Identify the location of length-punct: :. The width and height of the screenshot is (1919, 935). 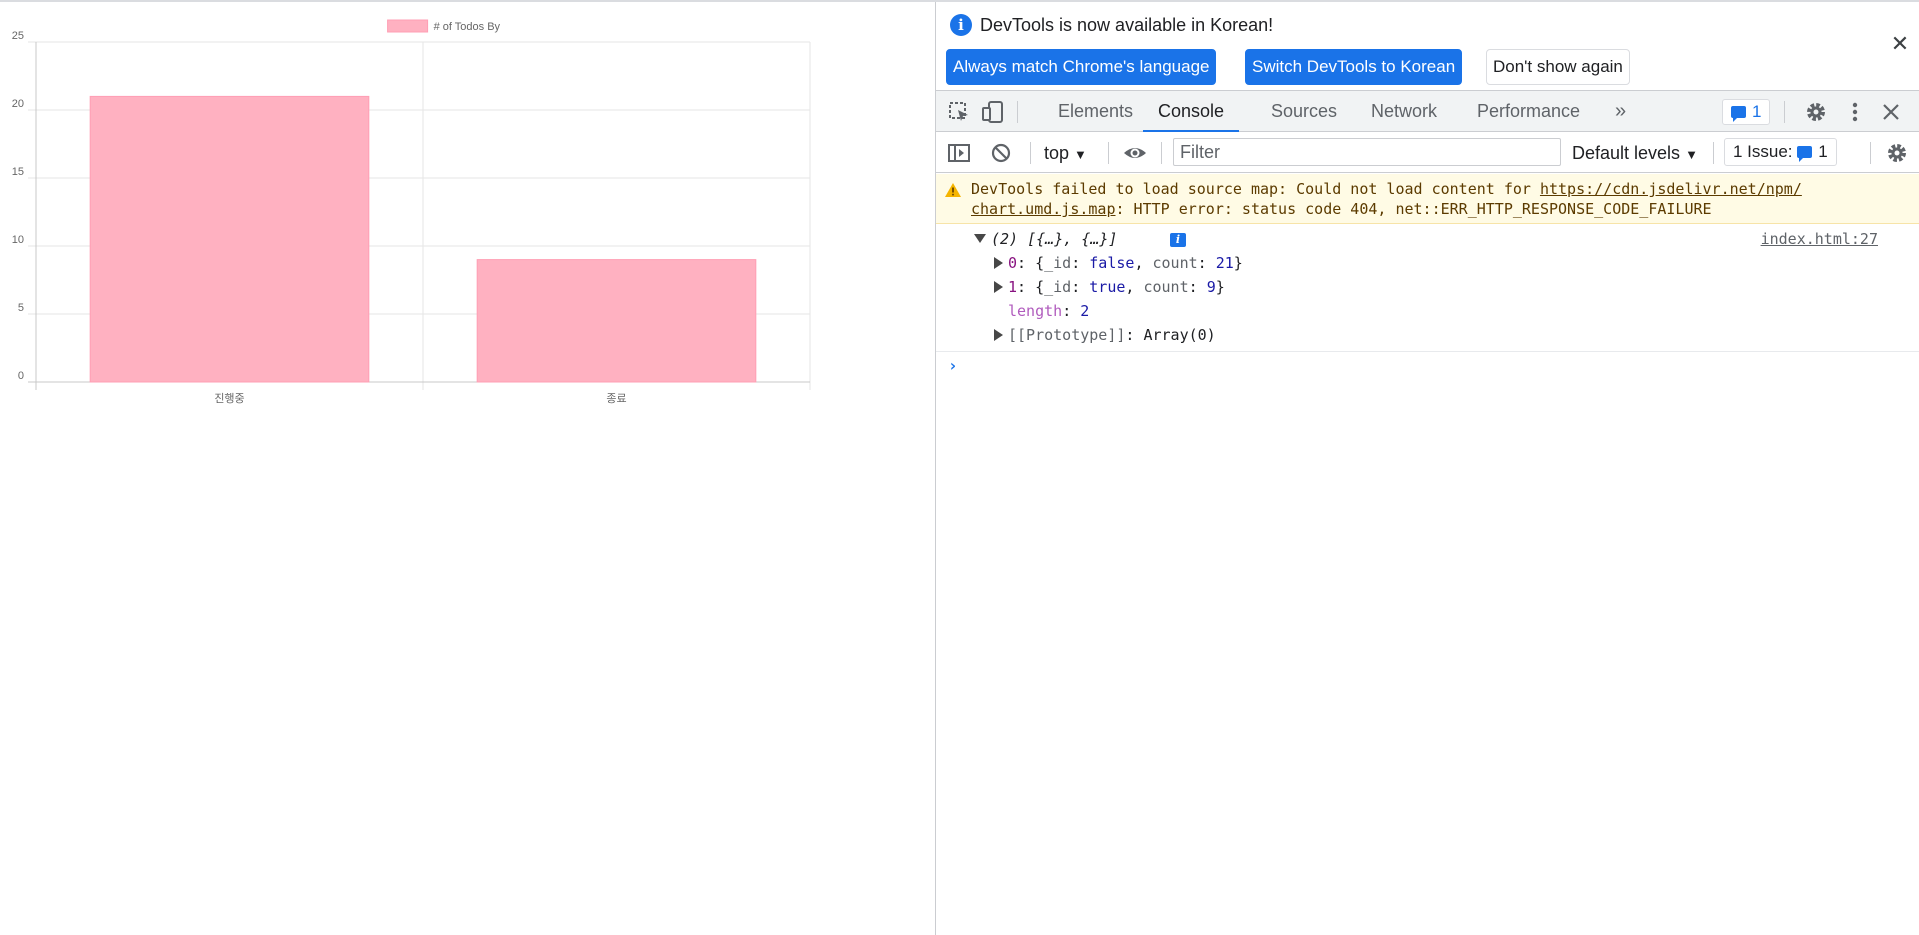
(1071, 311).